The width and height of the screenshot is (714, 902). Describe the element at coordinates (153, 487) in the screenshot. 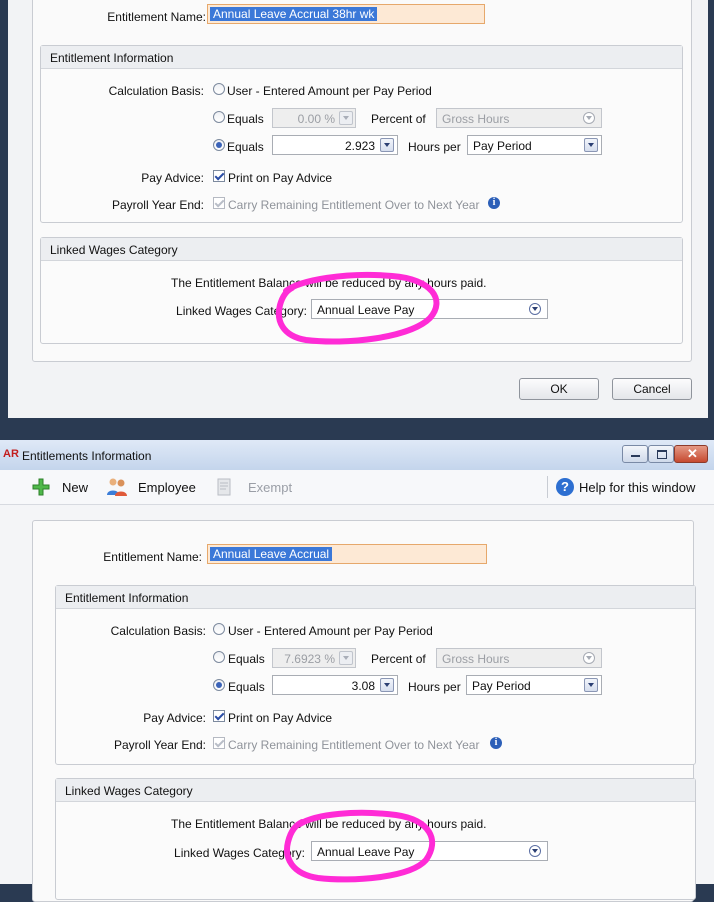

I see `employee-button: Employee` at that location.